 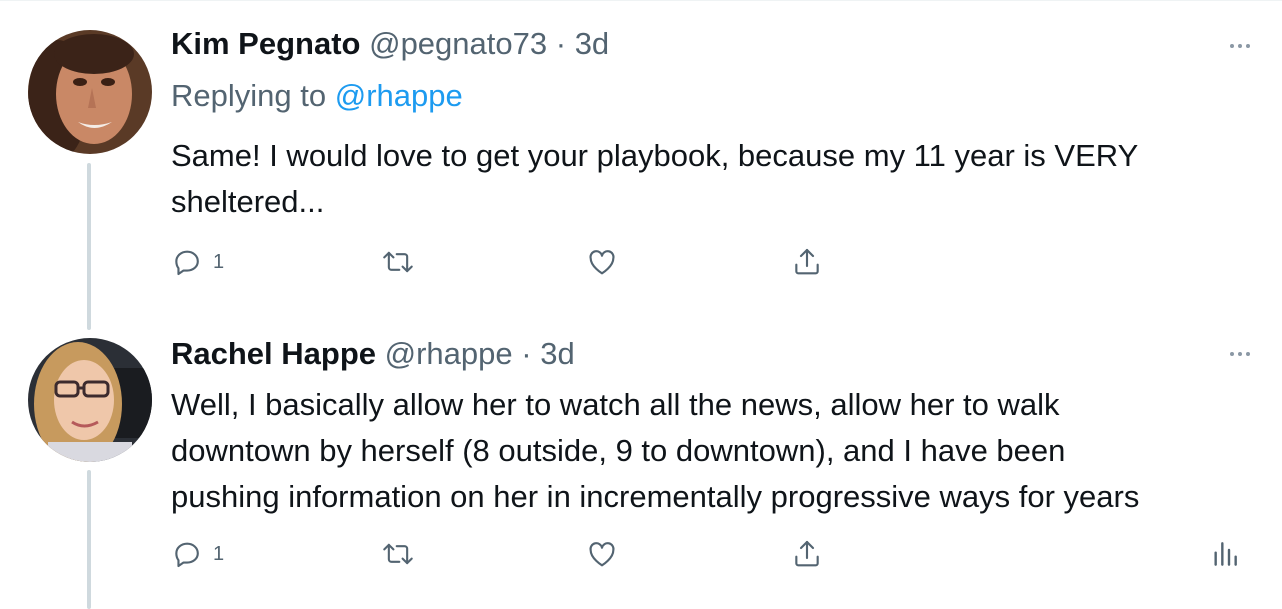 I want to click on analytics-icon, so click(x=1225, y=554).